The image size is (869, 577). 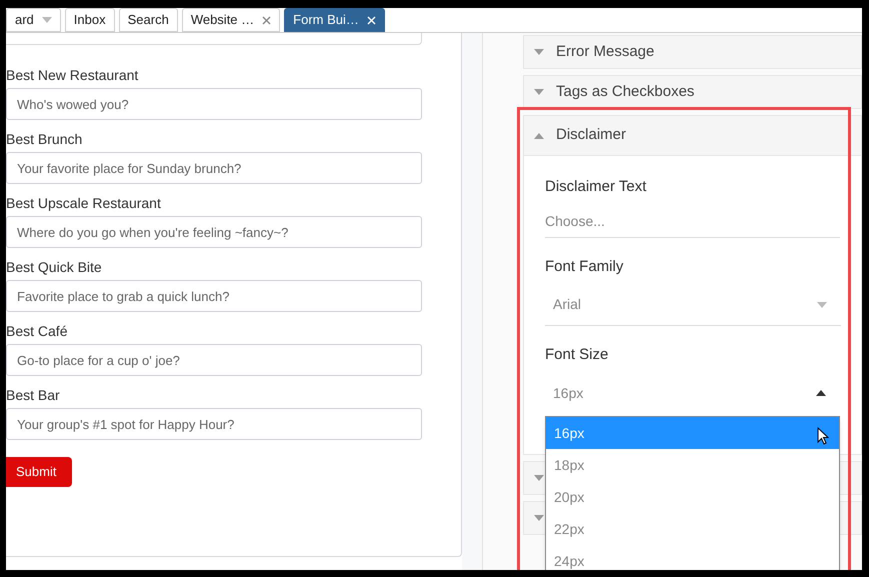 I want to click on input-field: Your favorite place for Sunday brunch?, so click(x=214, y=168).